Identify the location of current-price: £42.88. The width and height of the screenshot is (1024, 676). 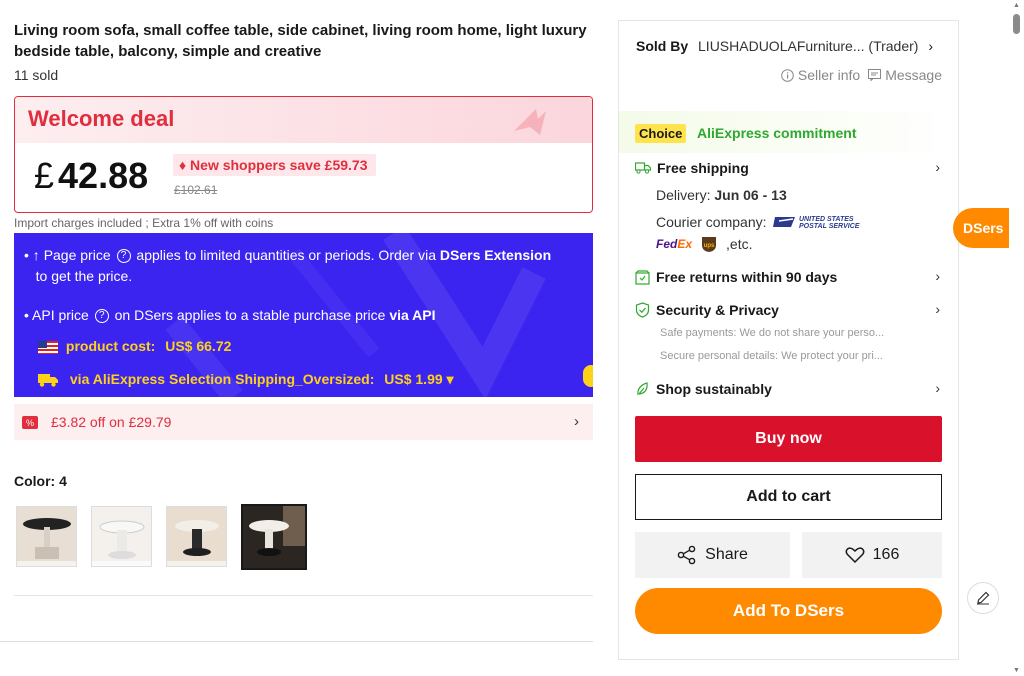
(91, 176).